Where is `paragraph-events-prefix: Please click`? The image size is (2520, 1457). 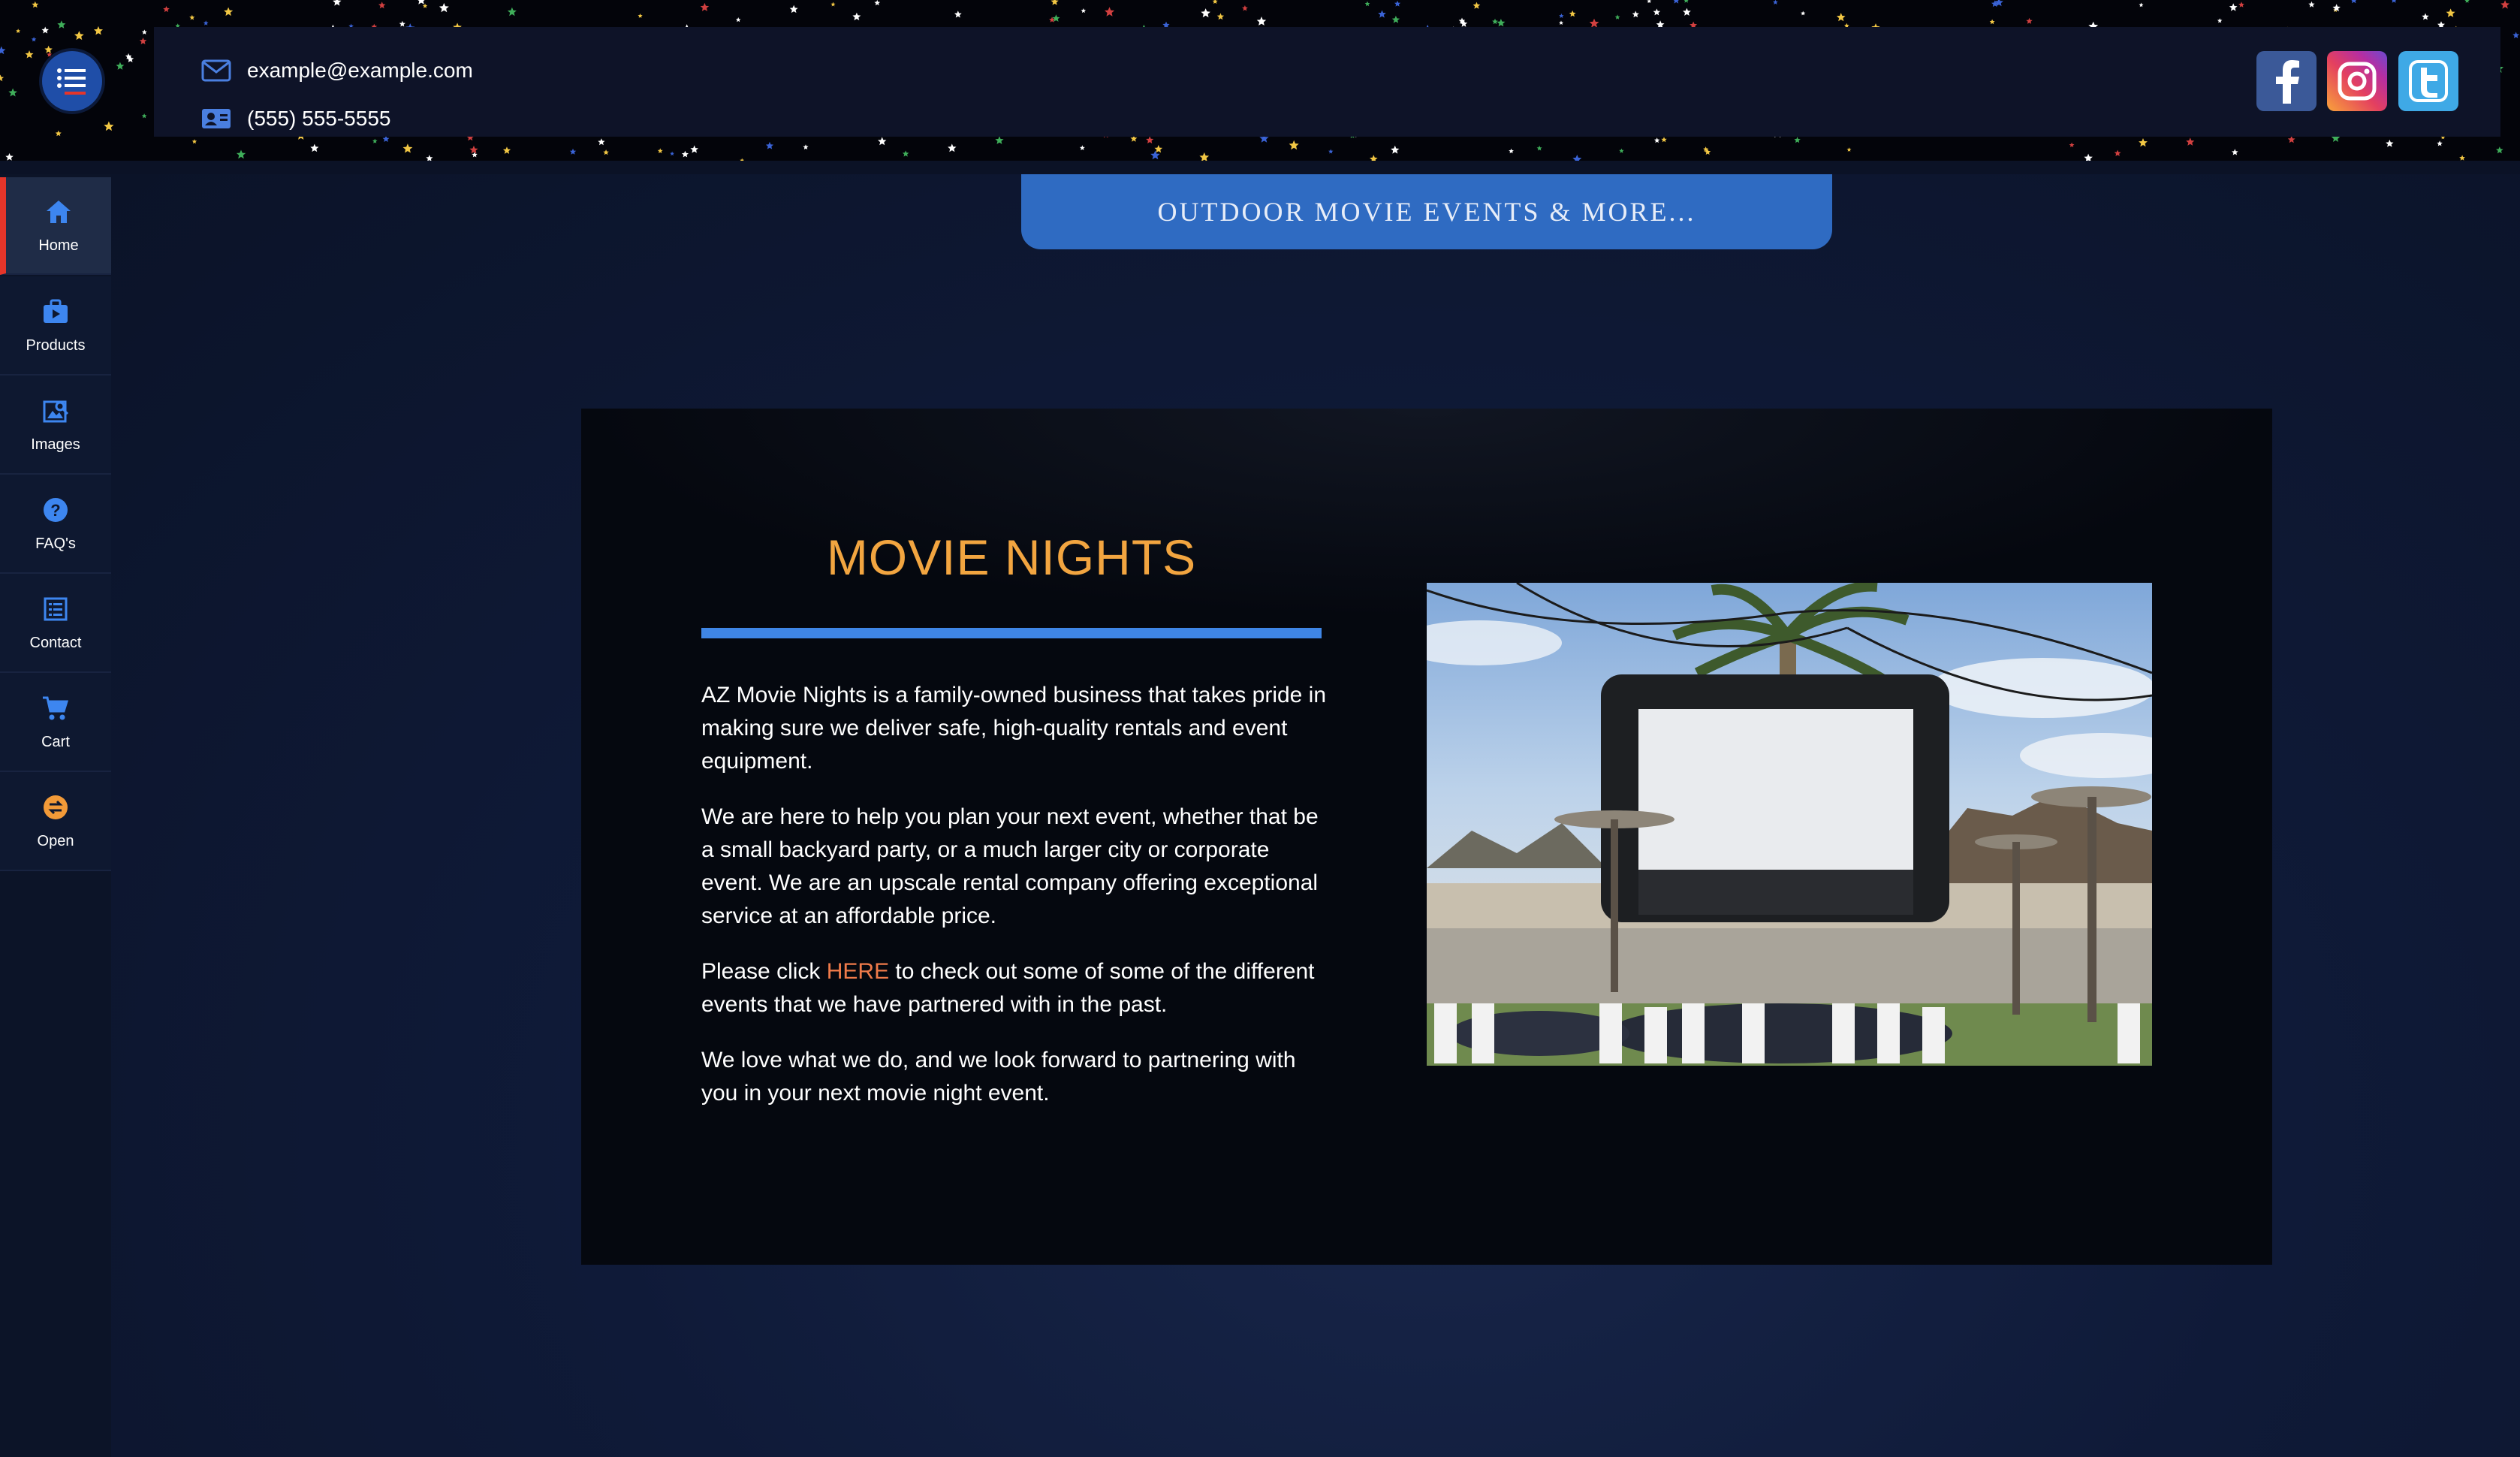
paragraph-events-prefix: Please click is located at coordinates (764, 971).